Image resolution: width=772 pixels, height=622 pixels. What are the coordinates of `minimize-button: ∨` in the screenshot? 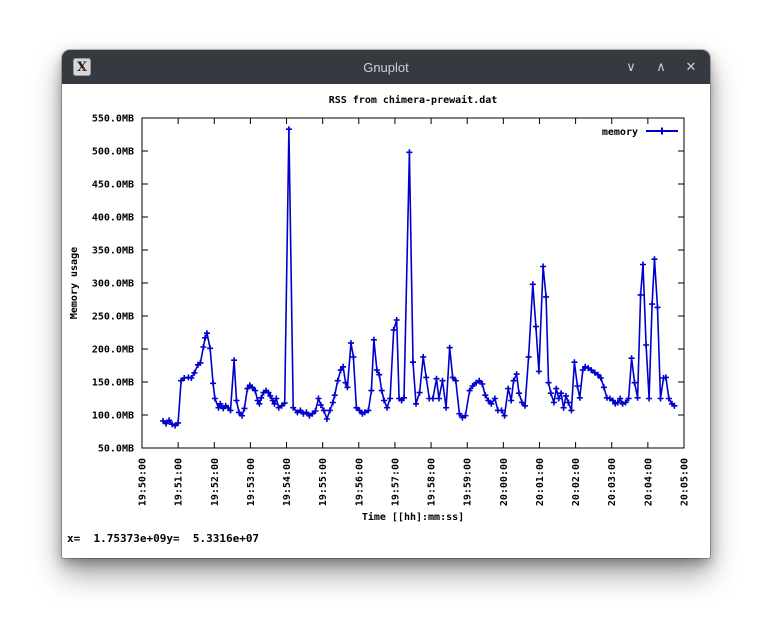 It's located at (631, 67).